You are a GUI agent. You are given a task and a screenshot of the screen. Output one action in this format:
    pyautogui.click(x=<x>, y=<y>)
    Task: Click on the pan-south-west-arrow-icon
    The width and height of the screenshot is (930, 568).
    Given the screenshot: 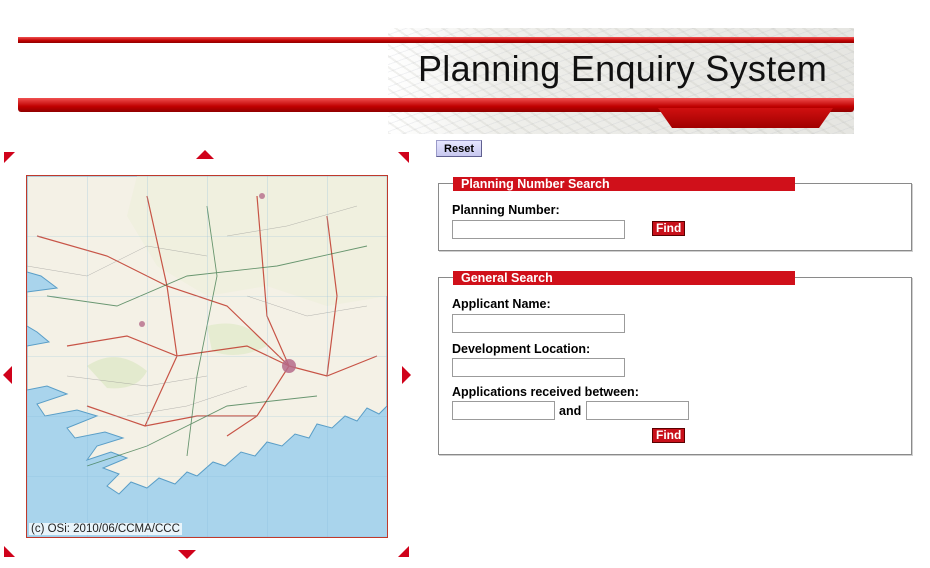 What is the action you would take?
    pyautogui.click(x=9, y=551)
    